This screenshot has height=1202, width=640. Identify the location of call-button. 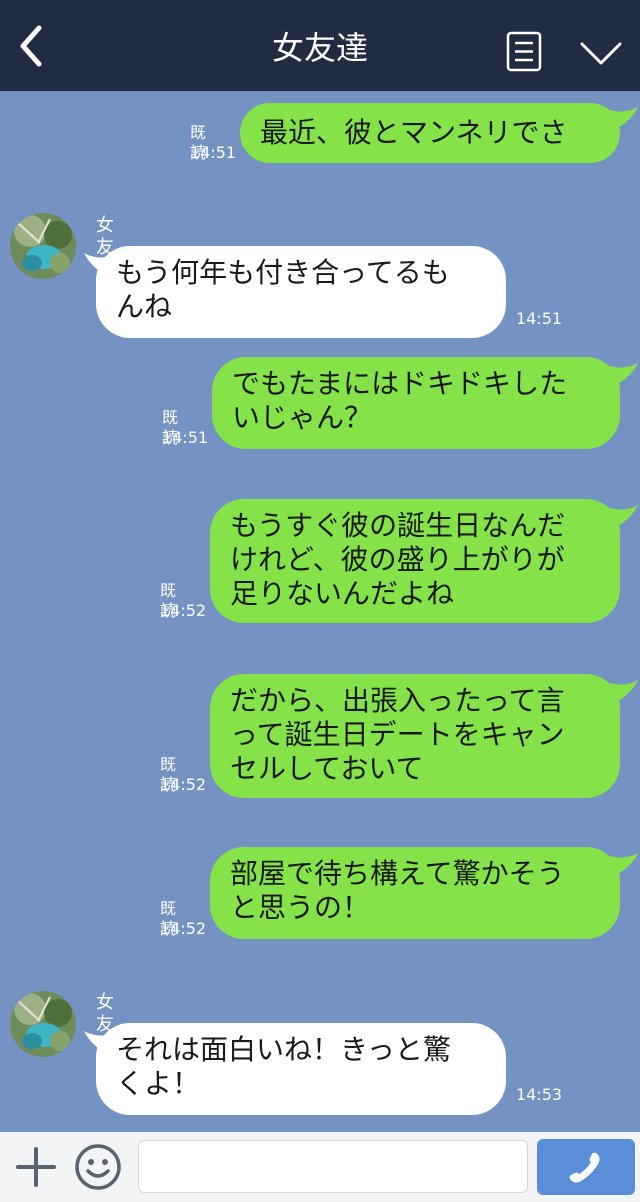
(586, 1167).